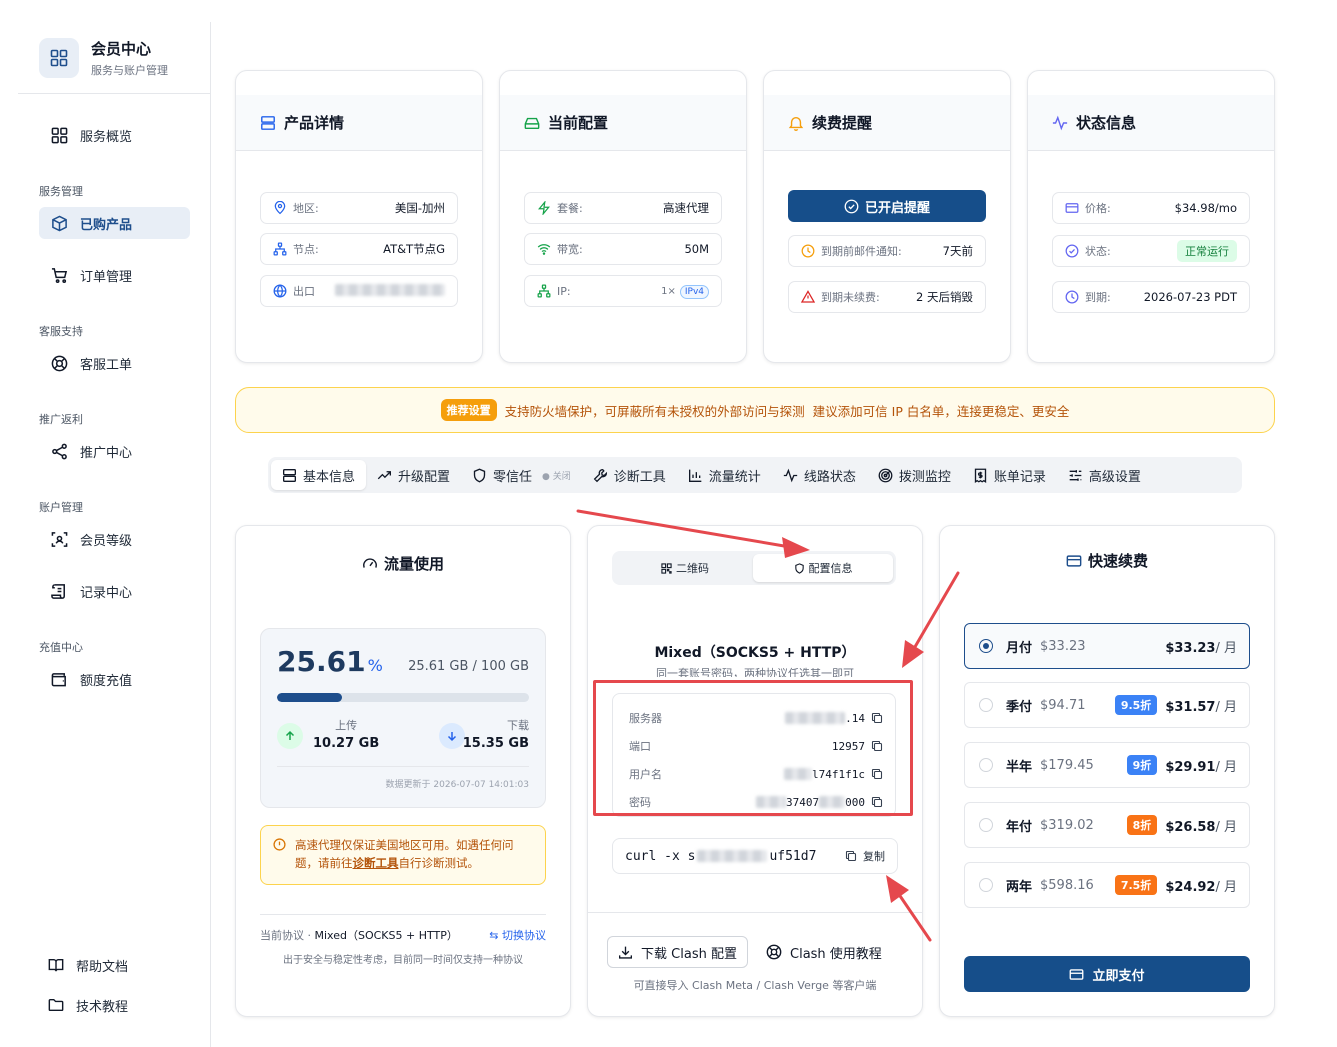 This screenshot has height=1047, width=1337. Describe the element at coordinates (1142, 825) in the screenshot. I see `discount-badge: 8折` at that location.